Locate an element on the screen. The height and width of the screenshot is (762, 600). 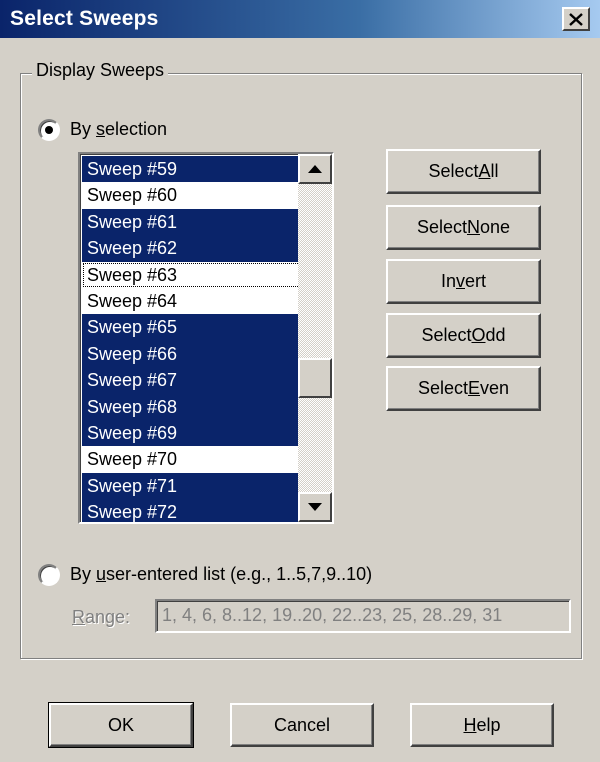
select-all-button: Select All is located at coordinates (463, 171).